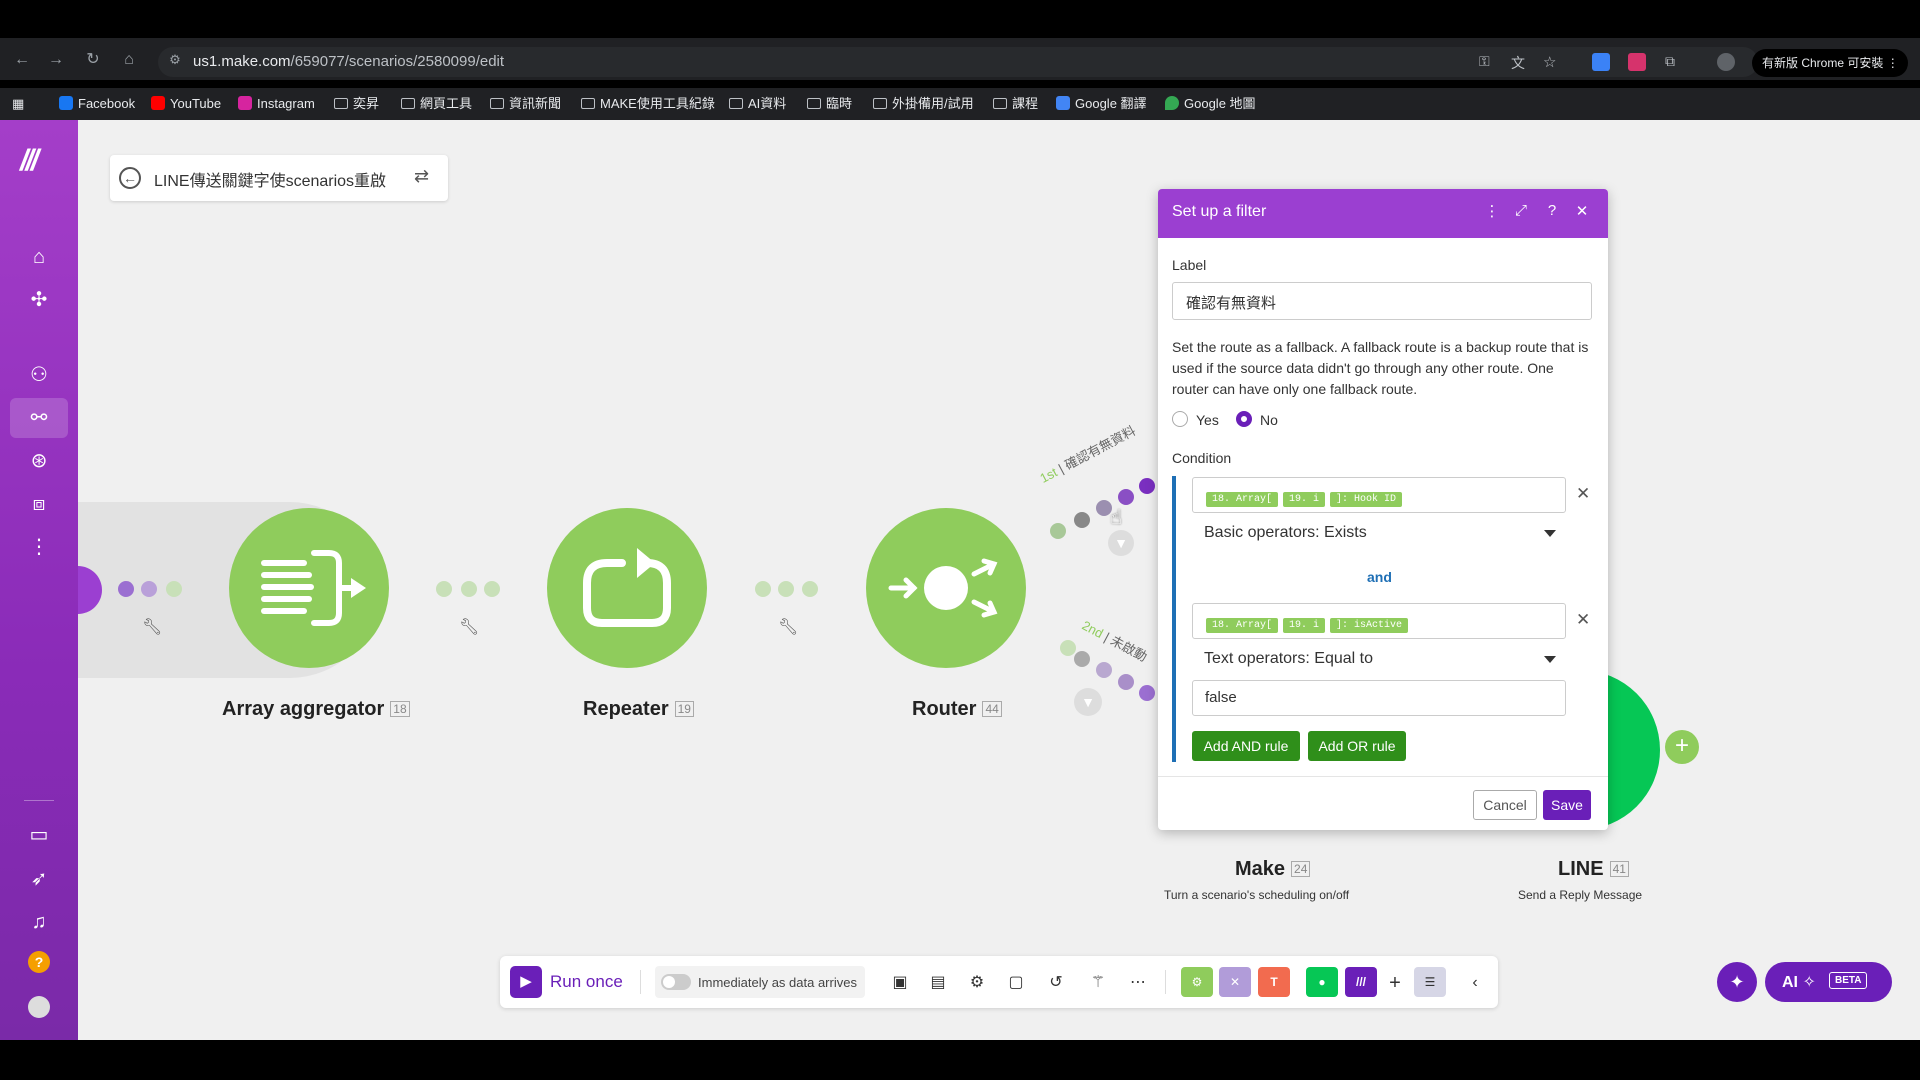 The width and height of the screenshot is (1920, 1080). Describe the element at coordinates (39, 835) in the screenshot. I see `docs-icon: ▭` at that location.